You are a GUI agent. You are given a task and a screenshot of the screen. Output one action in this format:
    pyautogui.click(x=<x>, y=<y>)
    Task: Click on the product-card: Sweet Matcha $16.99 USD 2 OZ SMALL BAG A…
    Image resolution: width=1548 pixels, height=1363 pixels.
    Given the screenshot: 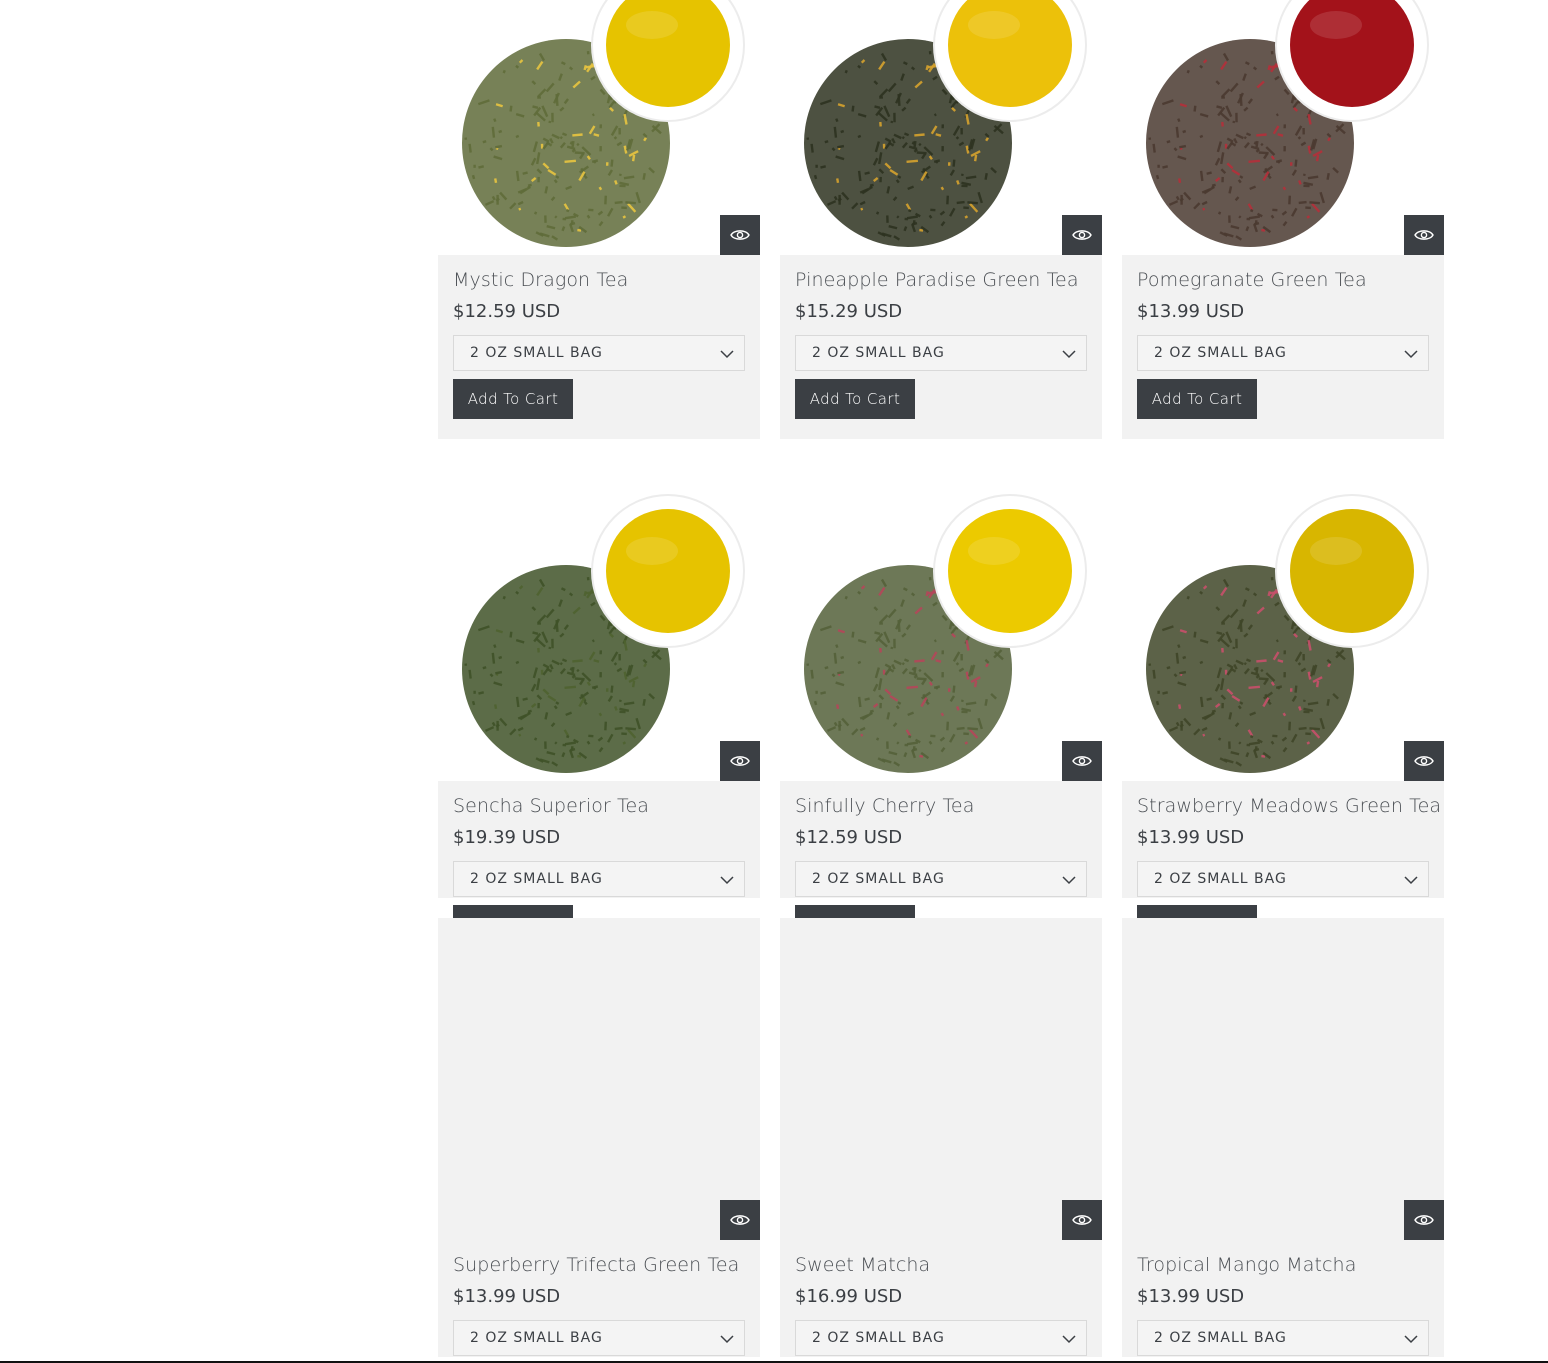 What is the action you would take?
    pyautogui.click(x=941, y=1137)
    